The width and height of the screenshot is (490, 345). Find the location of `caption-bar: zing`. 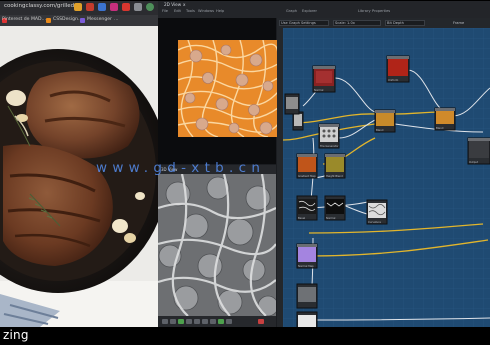

caption-bar: zing is located at coordinates (245, 336).